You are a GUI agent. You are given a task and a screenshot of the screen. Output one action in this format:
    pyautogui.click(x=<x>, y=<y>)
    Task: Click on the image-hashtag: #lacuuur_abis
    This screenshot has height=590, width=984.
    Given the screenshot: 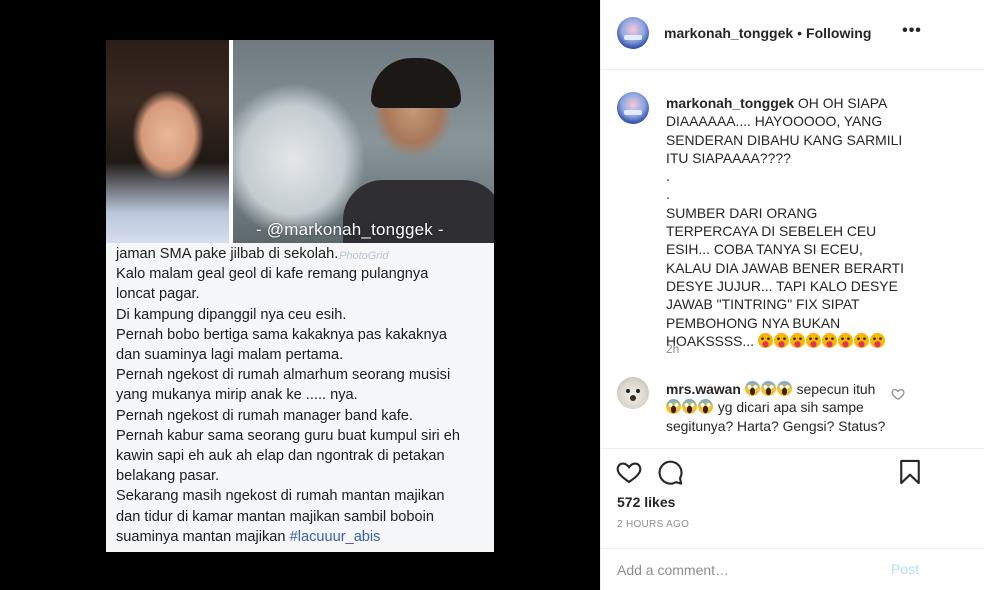 What is the action you would take?
    pyautogui.click(x=335, y=536)
    